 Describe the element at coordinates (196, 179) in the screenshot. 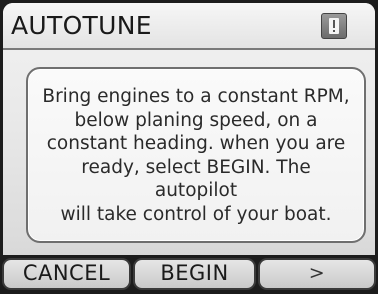

I see `instruction-line: ready, select BEGIN. The autopilot` at that location.